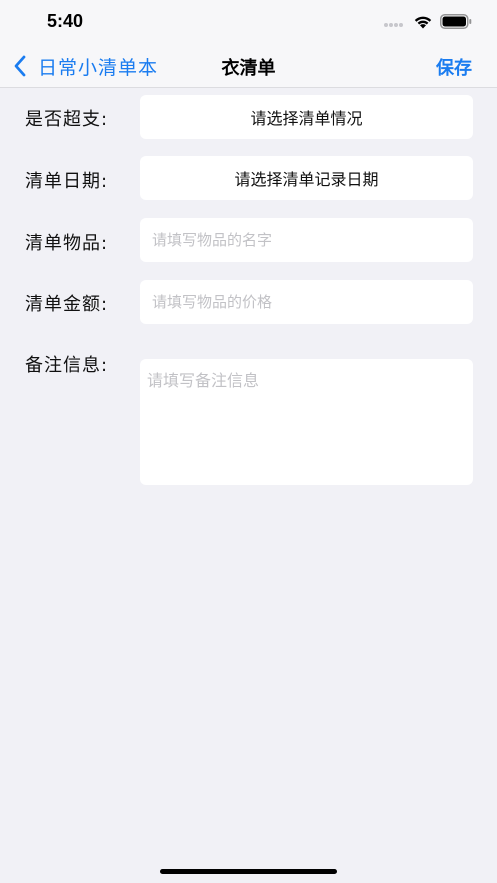  I want to click on save-button: 保存, so click(454, 67).